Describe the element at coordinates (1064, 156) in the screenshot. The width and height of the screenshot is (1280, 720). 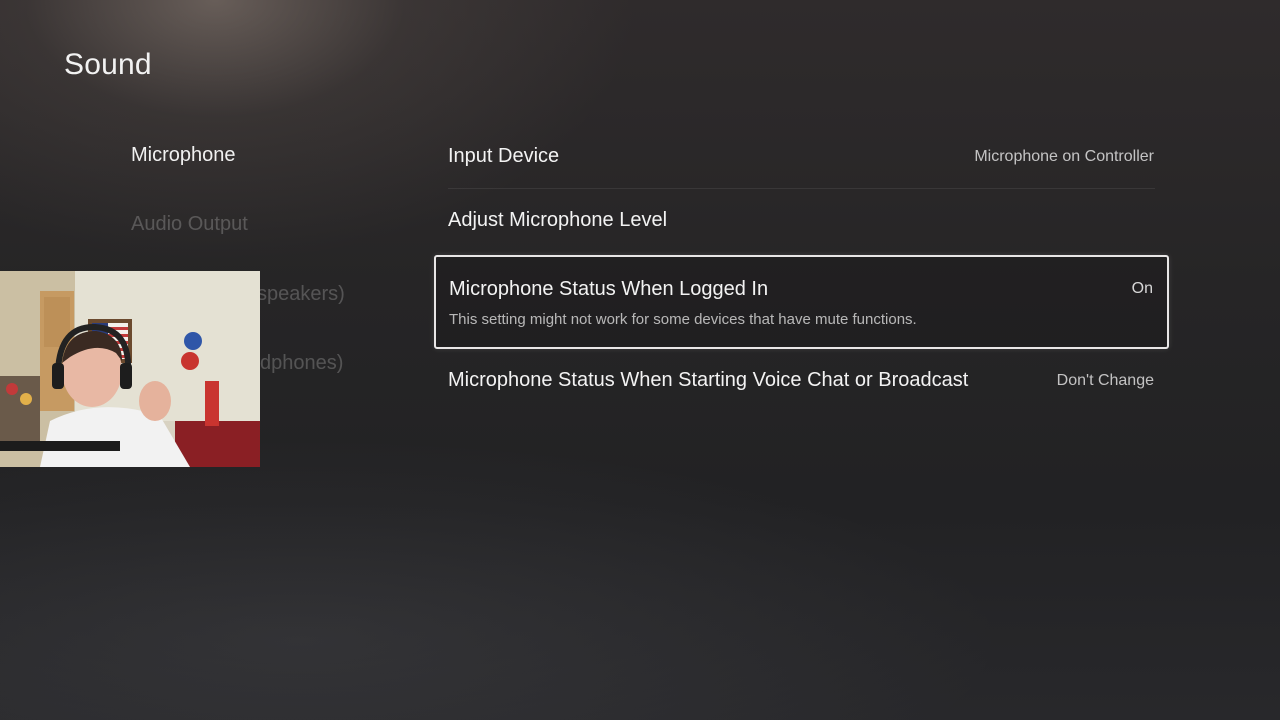
I see `setting-value: Microphone on Controller` at that location.